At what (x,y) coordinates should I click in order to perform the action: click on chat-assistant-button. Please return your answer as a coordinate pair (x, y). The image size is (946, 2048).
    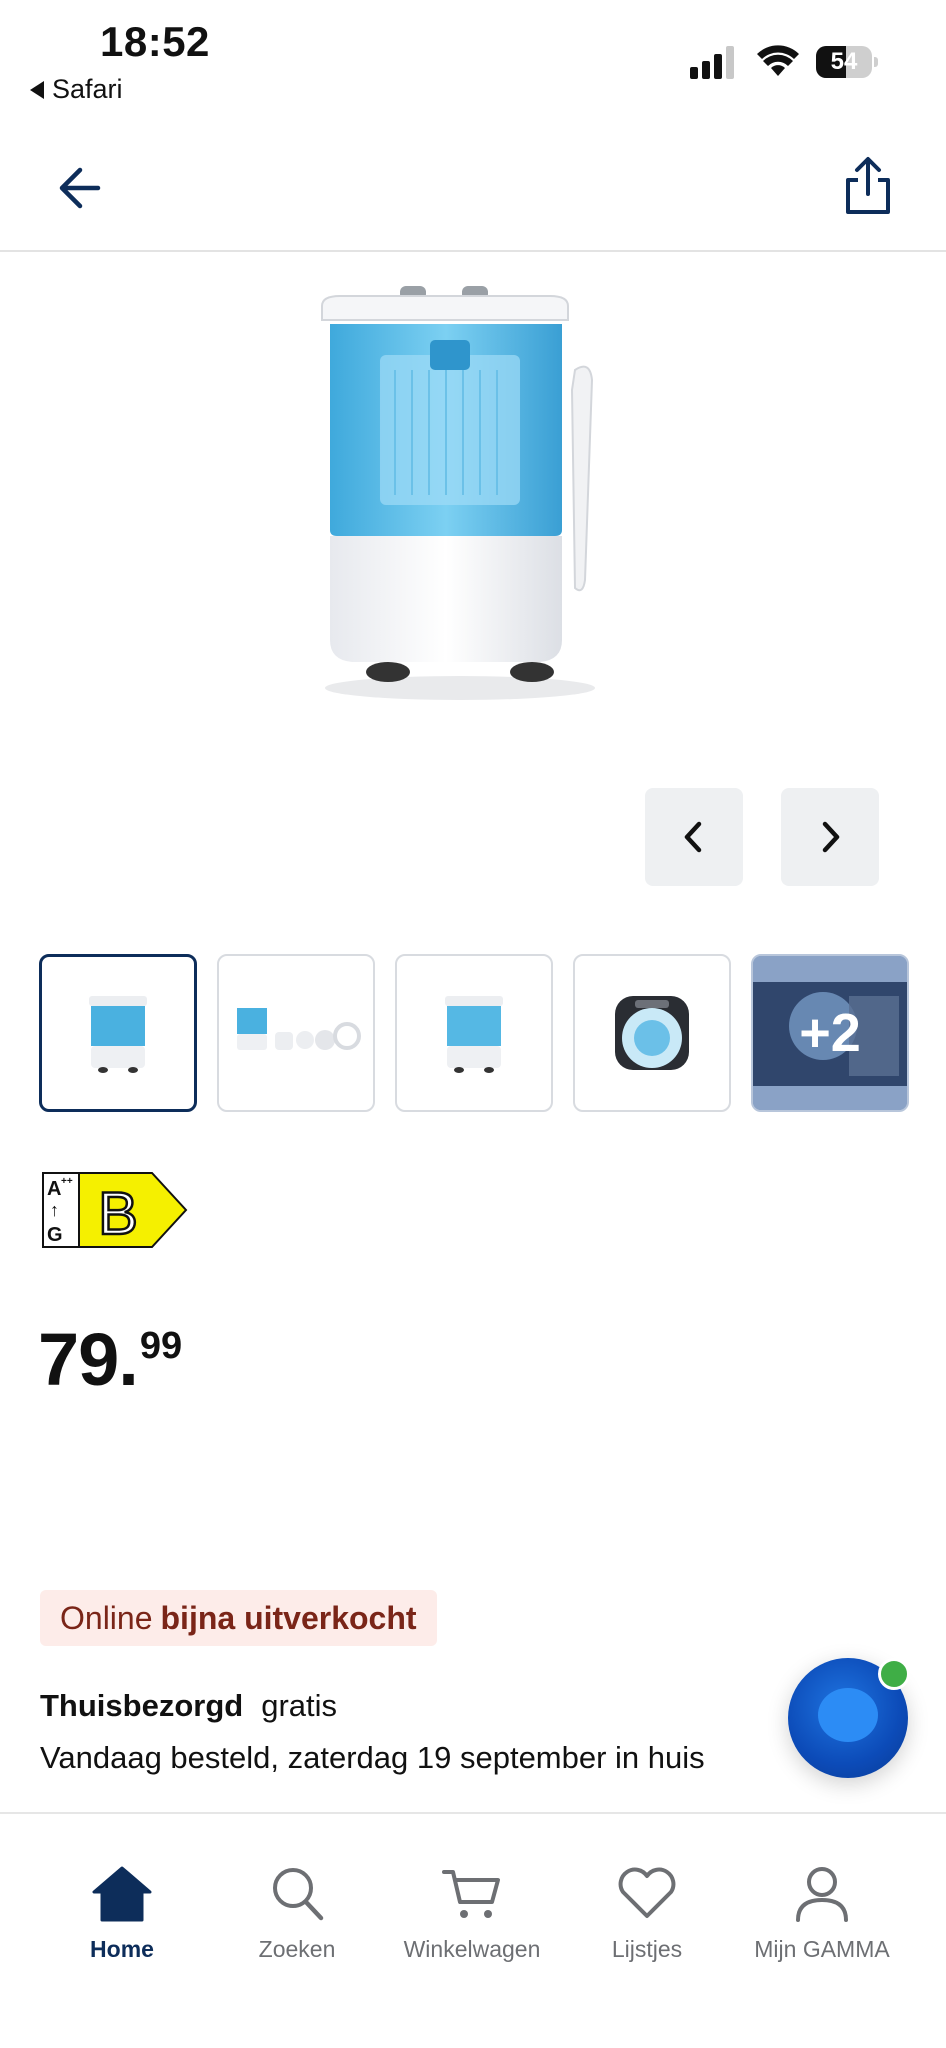
    Looking at the image, I should click on (849, 1718).